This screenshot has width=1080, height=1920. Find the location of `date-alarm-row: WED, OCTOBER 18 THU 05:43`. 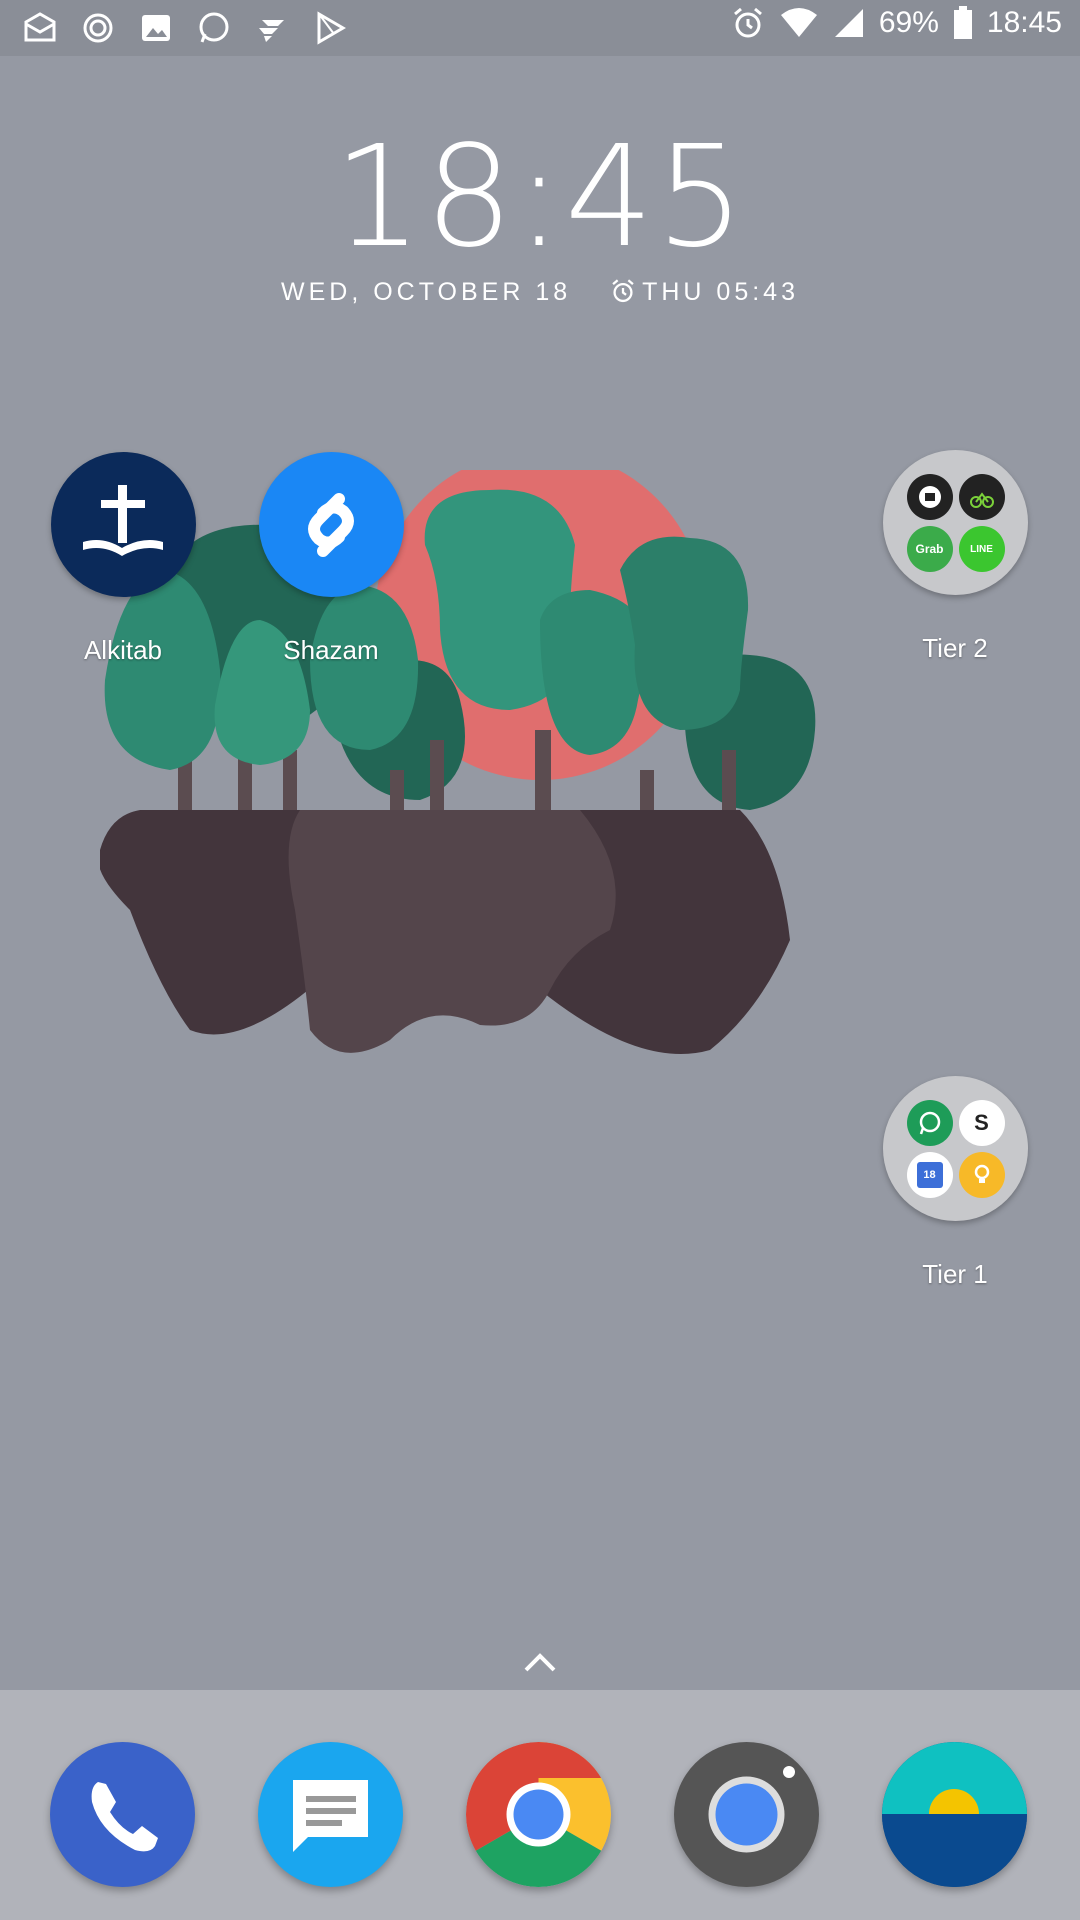

date-alarm-row: WED, OCTOBER 18 THU 05:43 is located at coordinates (540, 292).